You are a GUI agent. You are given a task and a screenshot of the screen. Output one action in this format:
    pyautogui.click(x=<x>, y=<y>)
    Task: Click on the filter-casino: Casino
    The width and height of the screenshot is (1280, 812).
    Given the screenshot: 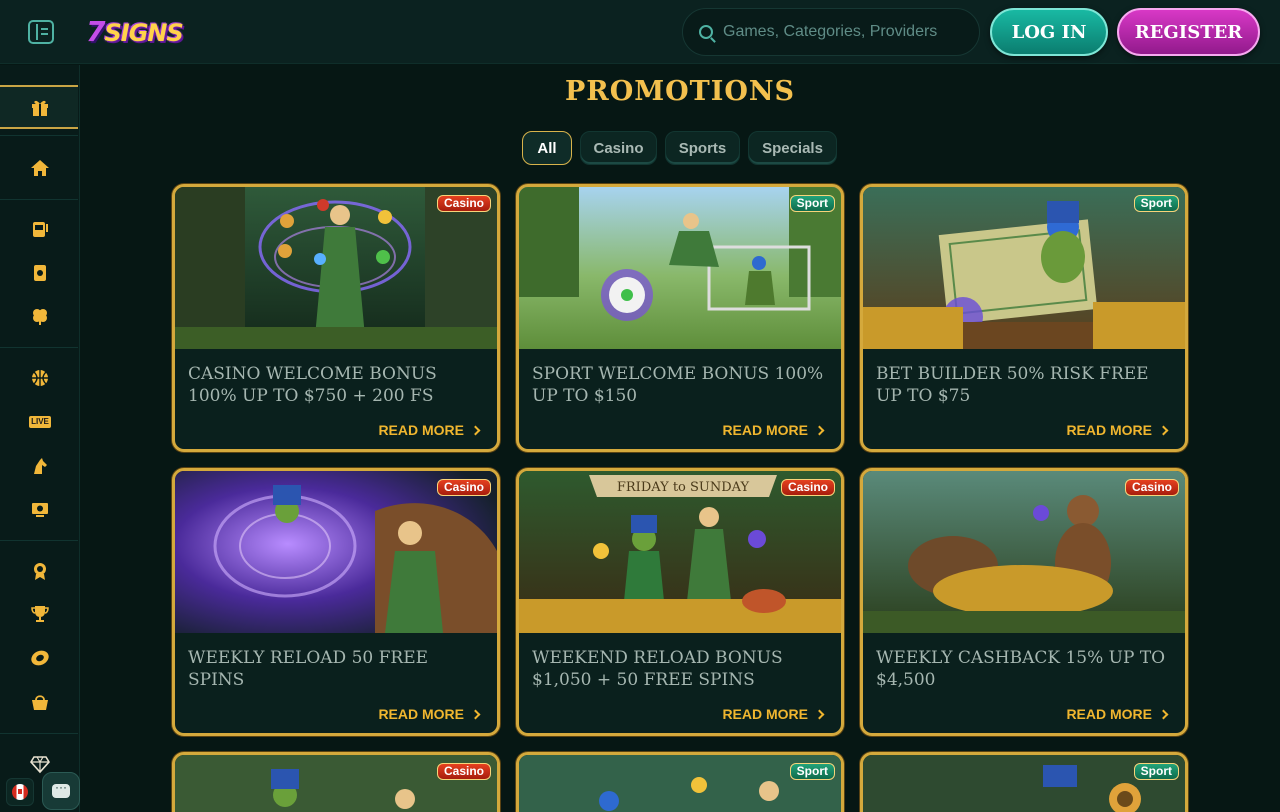 What is the action you would take?
    pyautogui.click(x=618, y=148)
    